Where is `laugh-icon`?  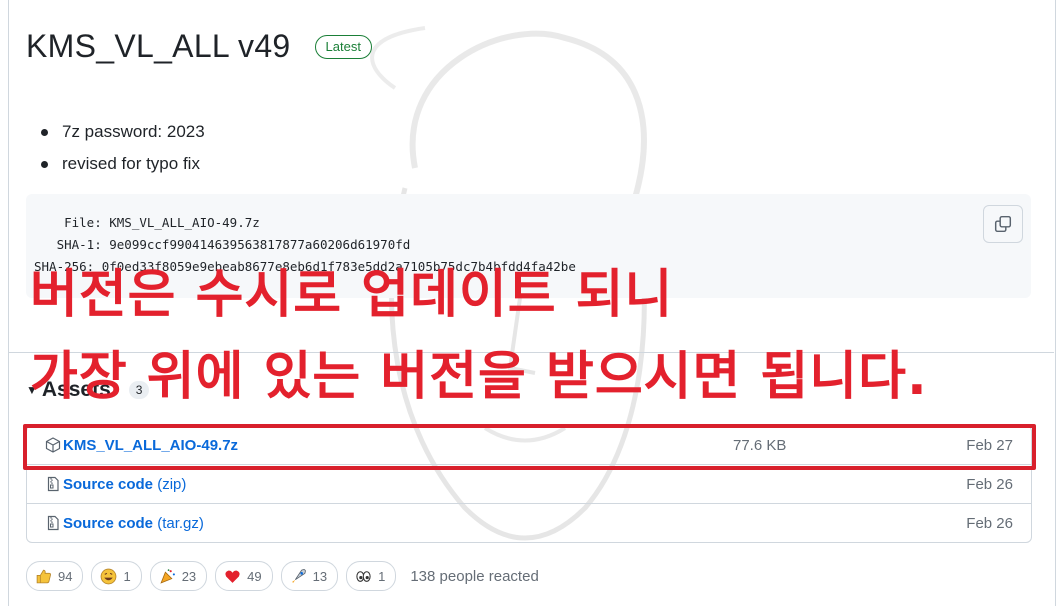
laugh-icon is located at coordinates (109, 576).